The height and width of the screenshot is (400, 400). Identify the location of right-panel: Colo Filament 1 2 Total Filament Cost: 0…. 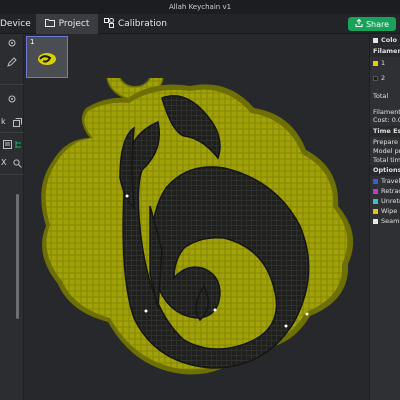
(384, 217).